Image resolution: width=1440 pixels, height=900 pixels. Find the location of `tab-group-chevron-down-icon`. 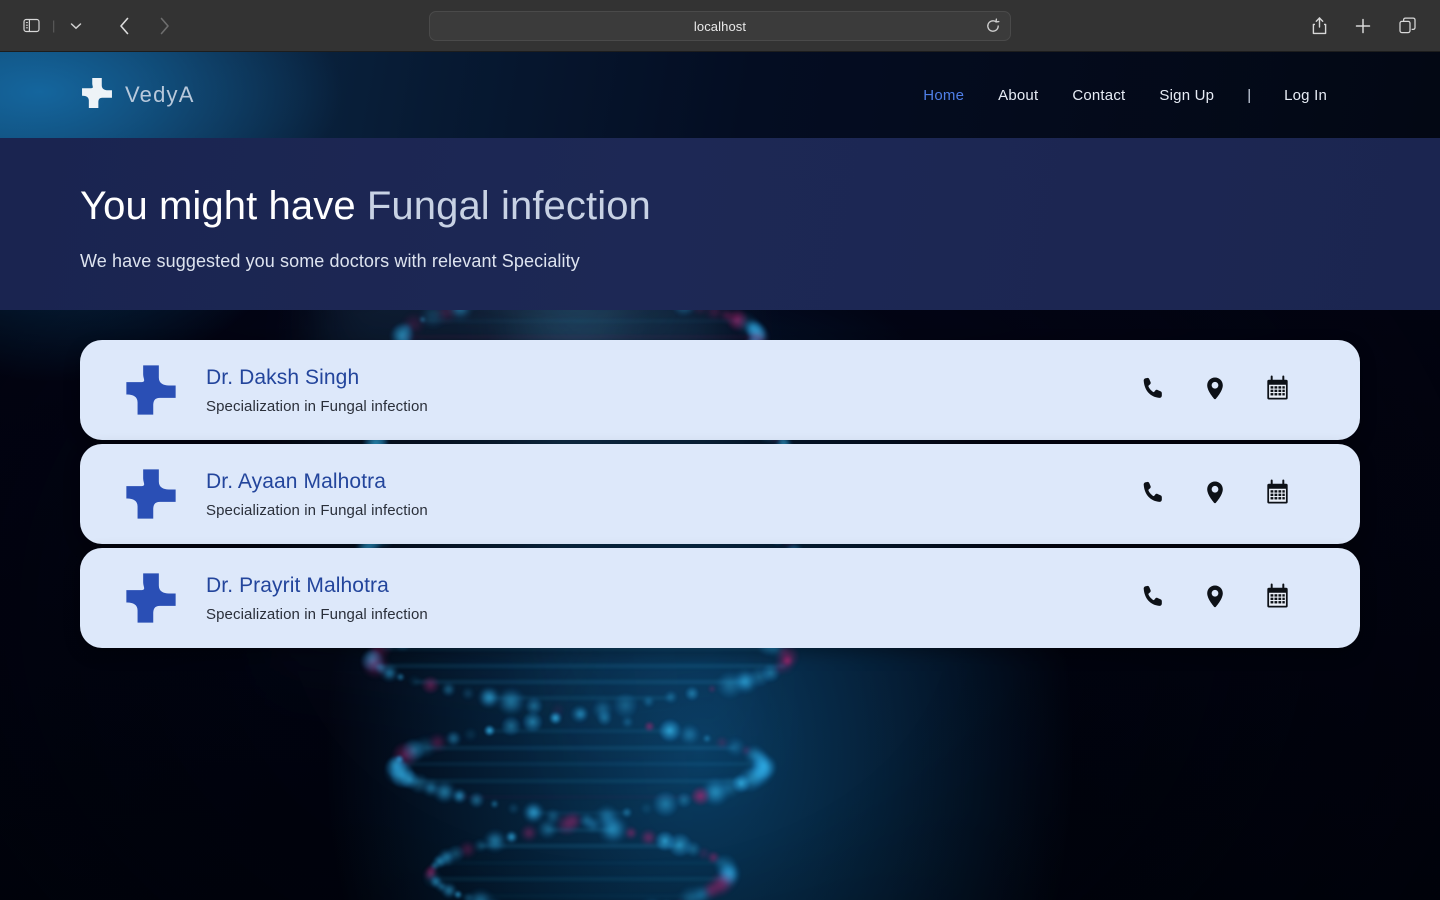

tab-group-chevron-down-icon is located at coordinates (76, 26).